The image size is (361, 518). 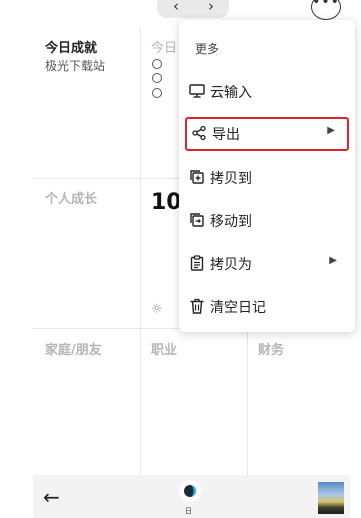 I want to click on menu-item-copy-as: 拷贝为 ▶, so click(x=267, y=263).